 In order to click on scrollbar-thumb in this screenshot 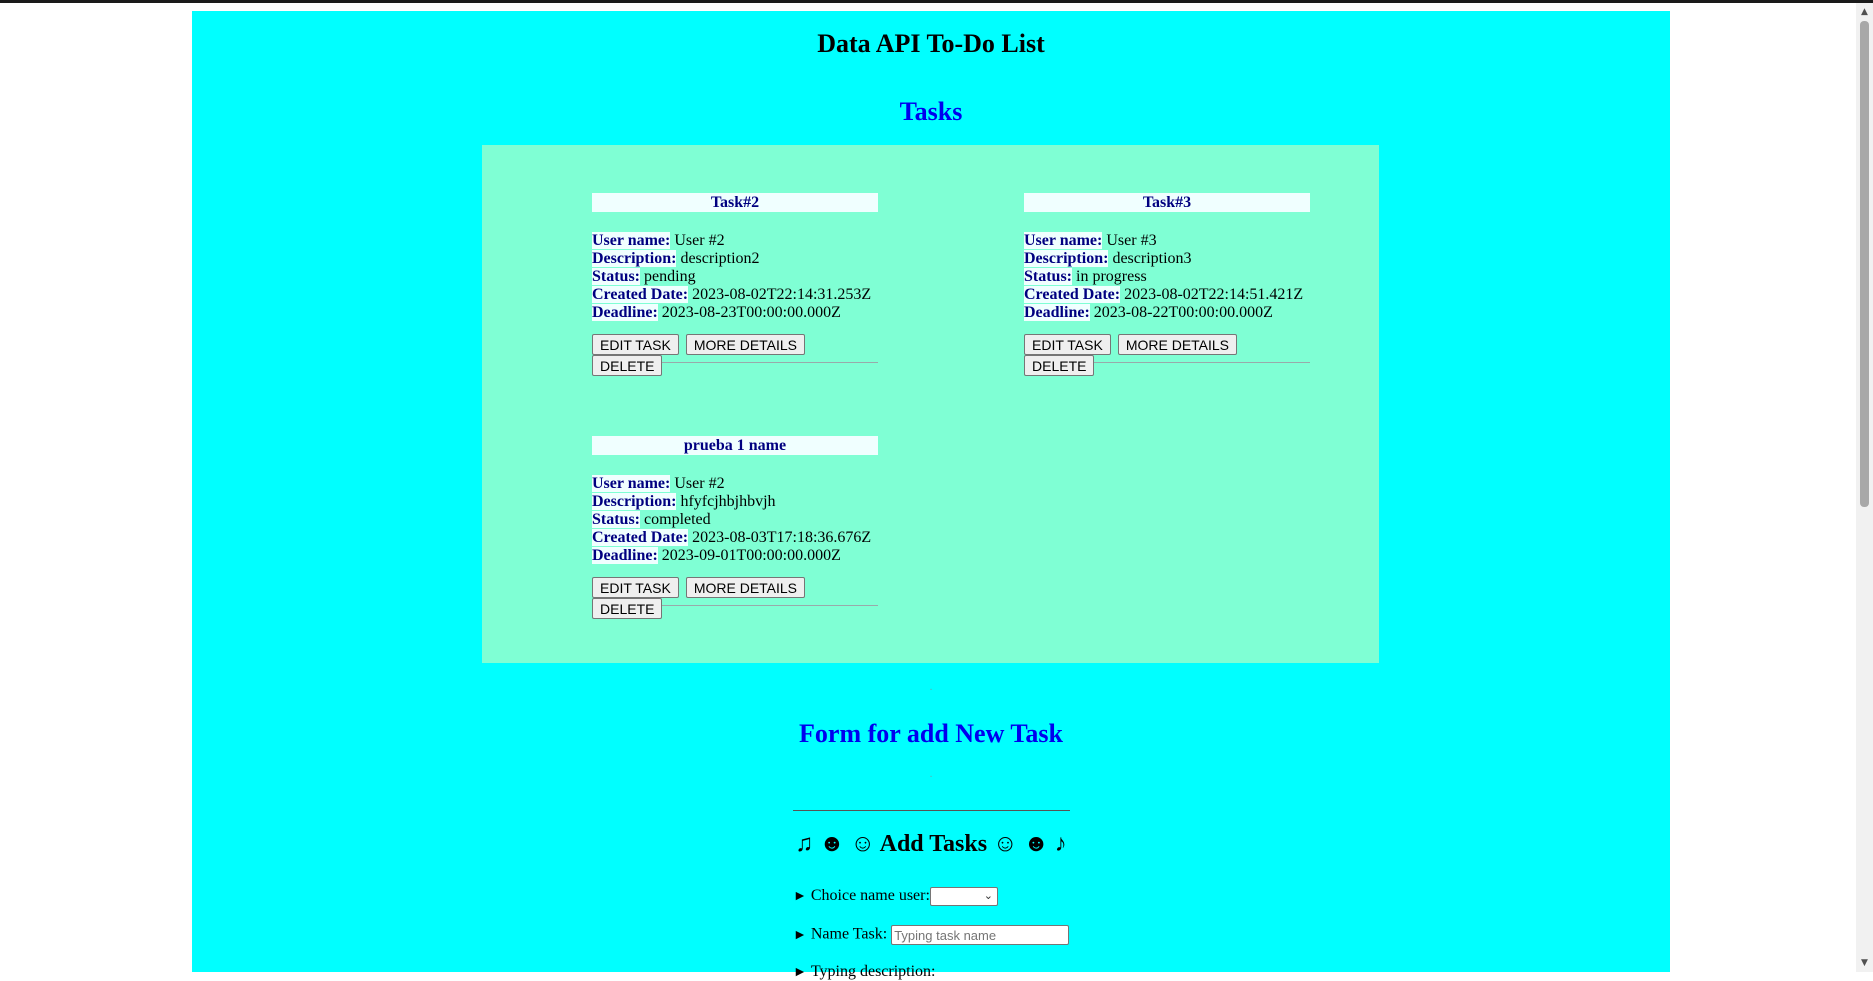, I will do `click(1864, 264)`.